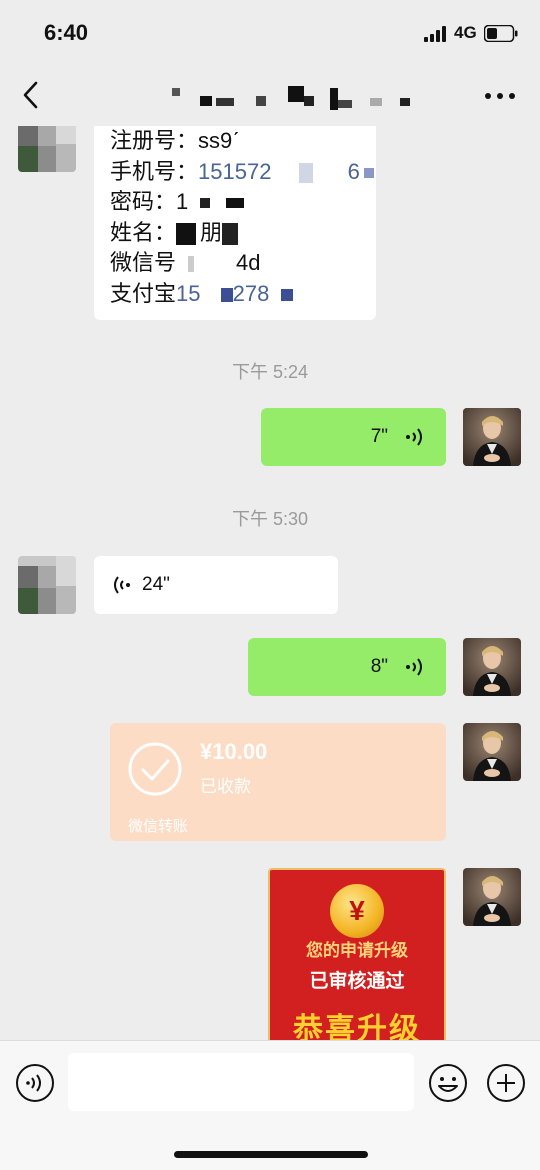 Image resolution: width=540 pixels, height=1170 pixels. I want to click on info-row-name: 姓名： 朋, so click(243, 233).